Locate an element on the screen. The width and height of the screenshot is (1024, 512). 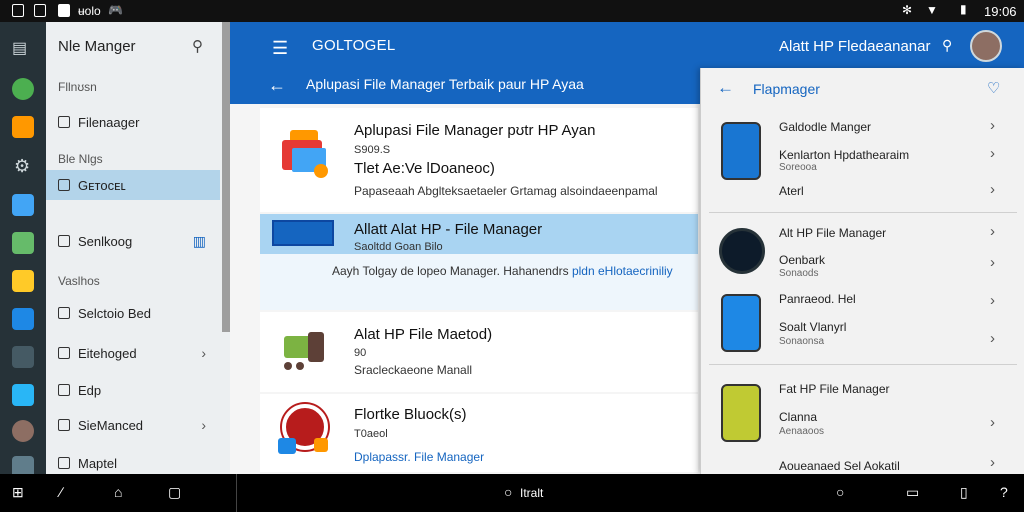
home-shape-icon: ⌂ is located at coordinates (118, 492).